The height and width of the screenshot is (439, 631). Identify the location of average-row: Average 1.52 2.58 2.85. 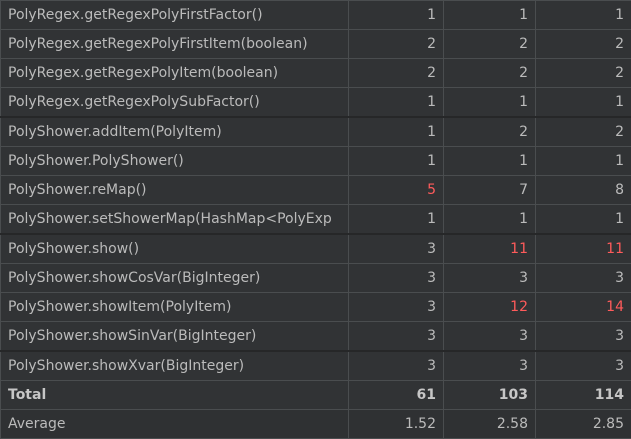
(316, 424).